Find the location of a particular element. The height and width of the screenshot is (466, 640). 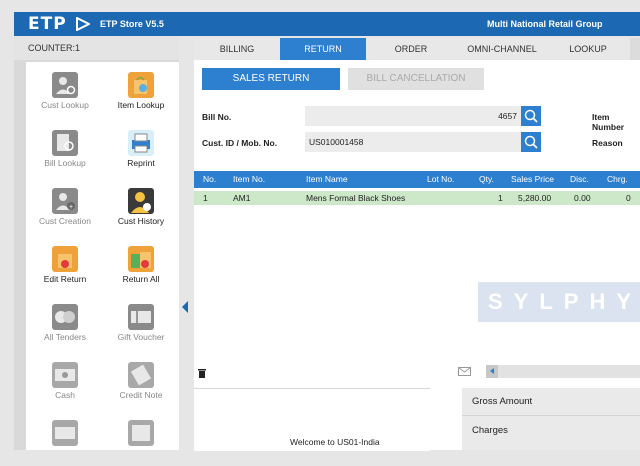

coins-icon is located at coordinates (65, 317).